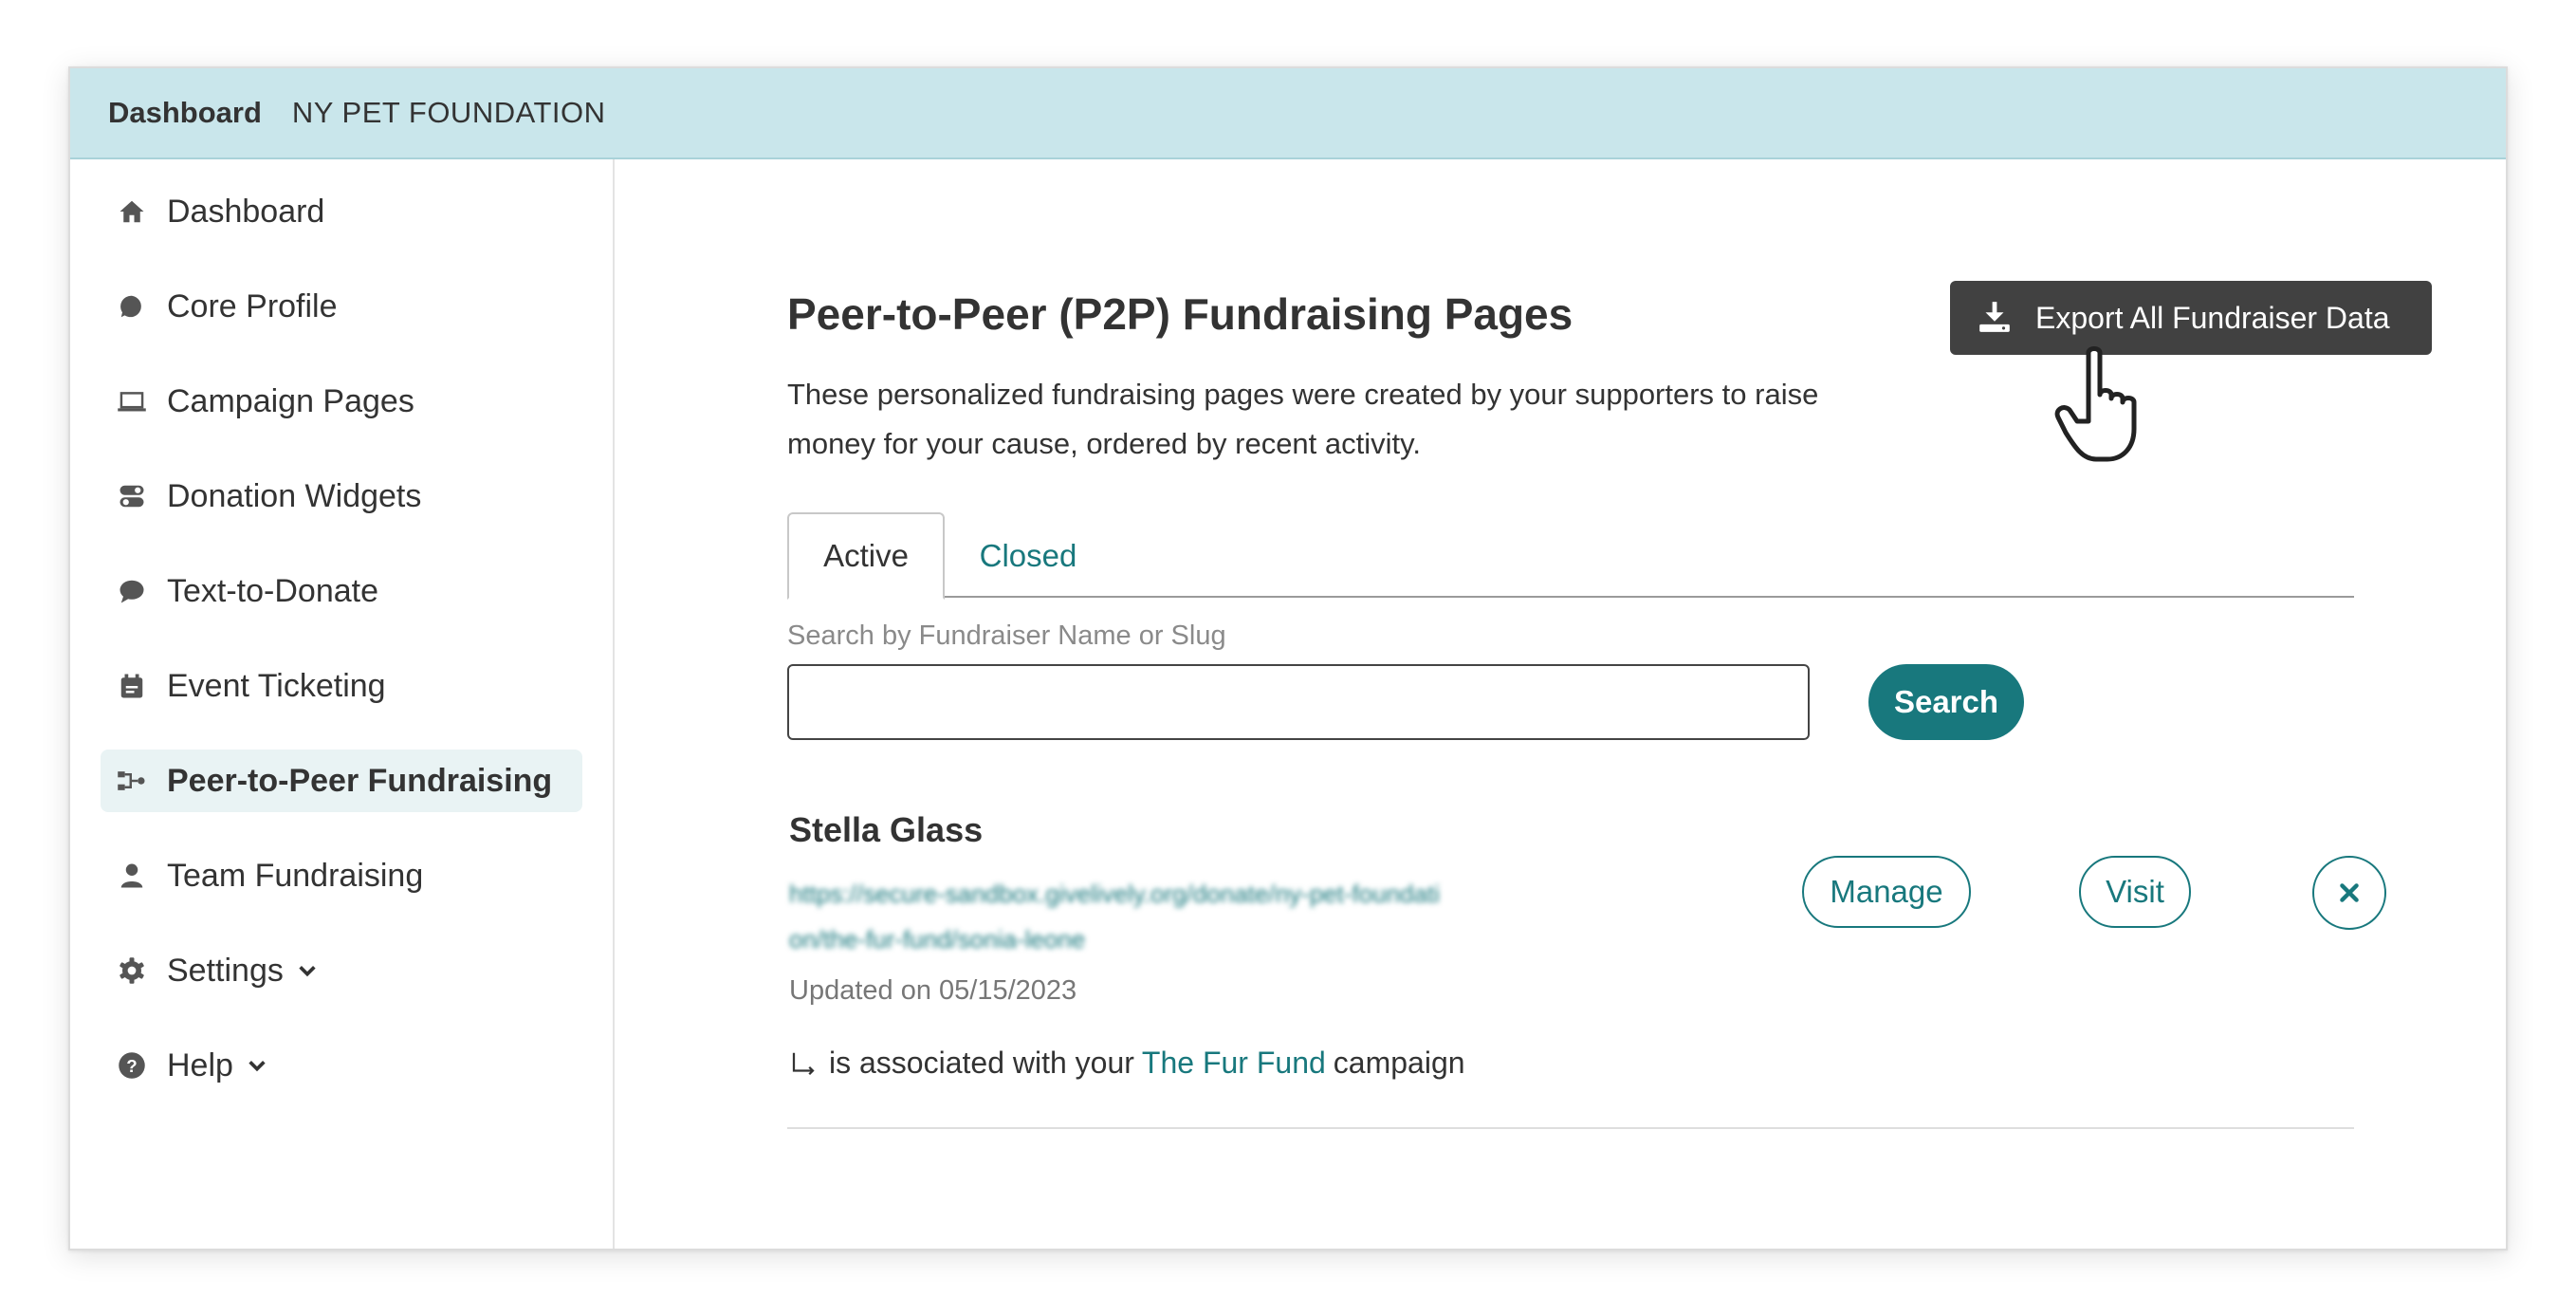 The image size is (2576, 1315). Describe the element at coordinates (132, 970) in the screenshot. I see `gear-icon` at that location.